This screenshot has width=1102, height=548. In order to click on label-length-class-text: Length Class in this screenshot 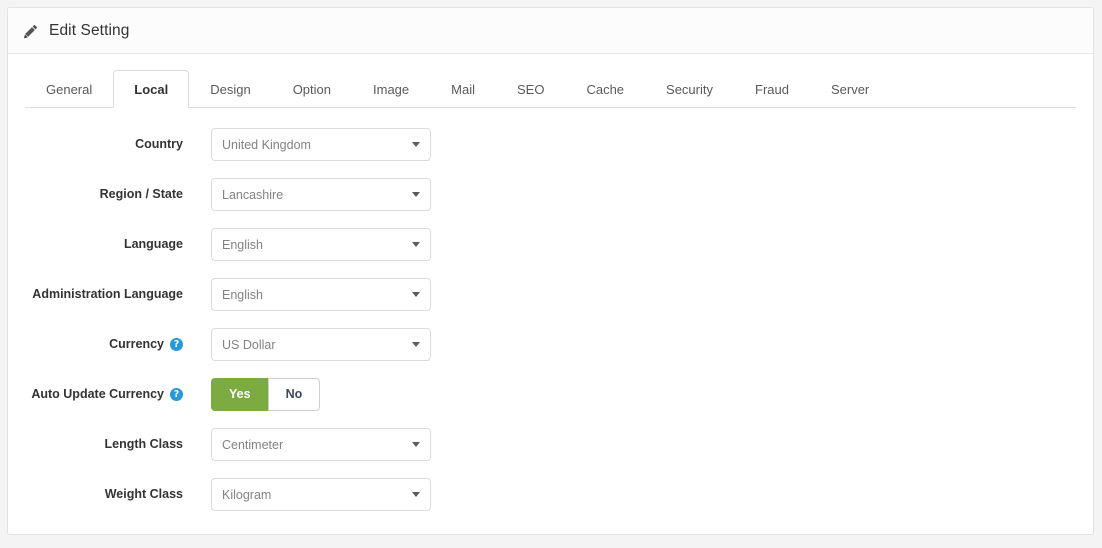, I will do `click(144, 444)`.